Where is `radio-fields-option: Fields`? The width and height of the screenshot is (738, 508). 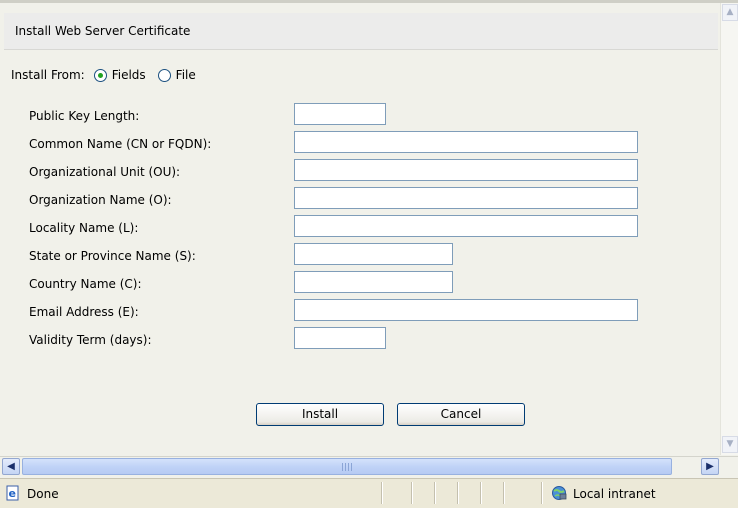 radio-fields-option: Fields is located at coordinates (119, 75).